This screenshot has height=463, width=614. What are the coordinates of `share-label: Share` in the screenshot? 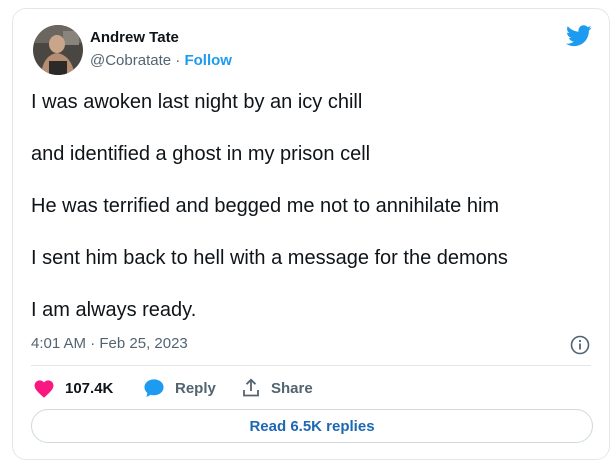 It's located at (292, 388).